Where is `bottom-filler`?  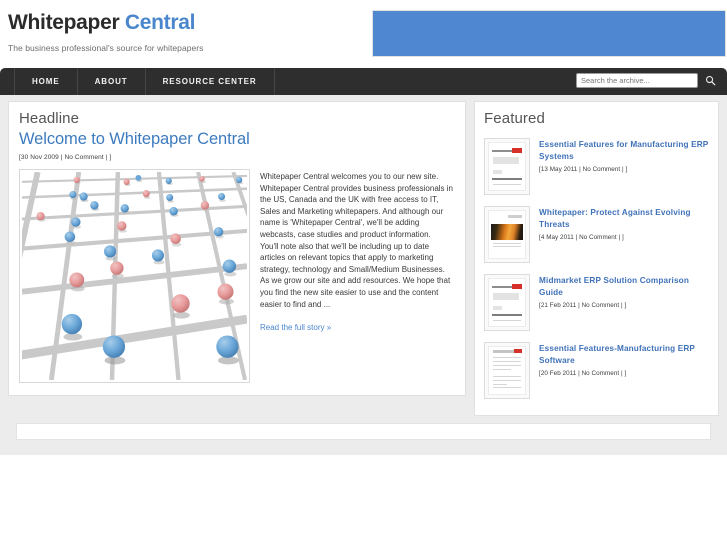 bottom-filler is located at coordinates (363, 447).